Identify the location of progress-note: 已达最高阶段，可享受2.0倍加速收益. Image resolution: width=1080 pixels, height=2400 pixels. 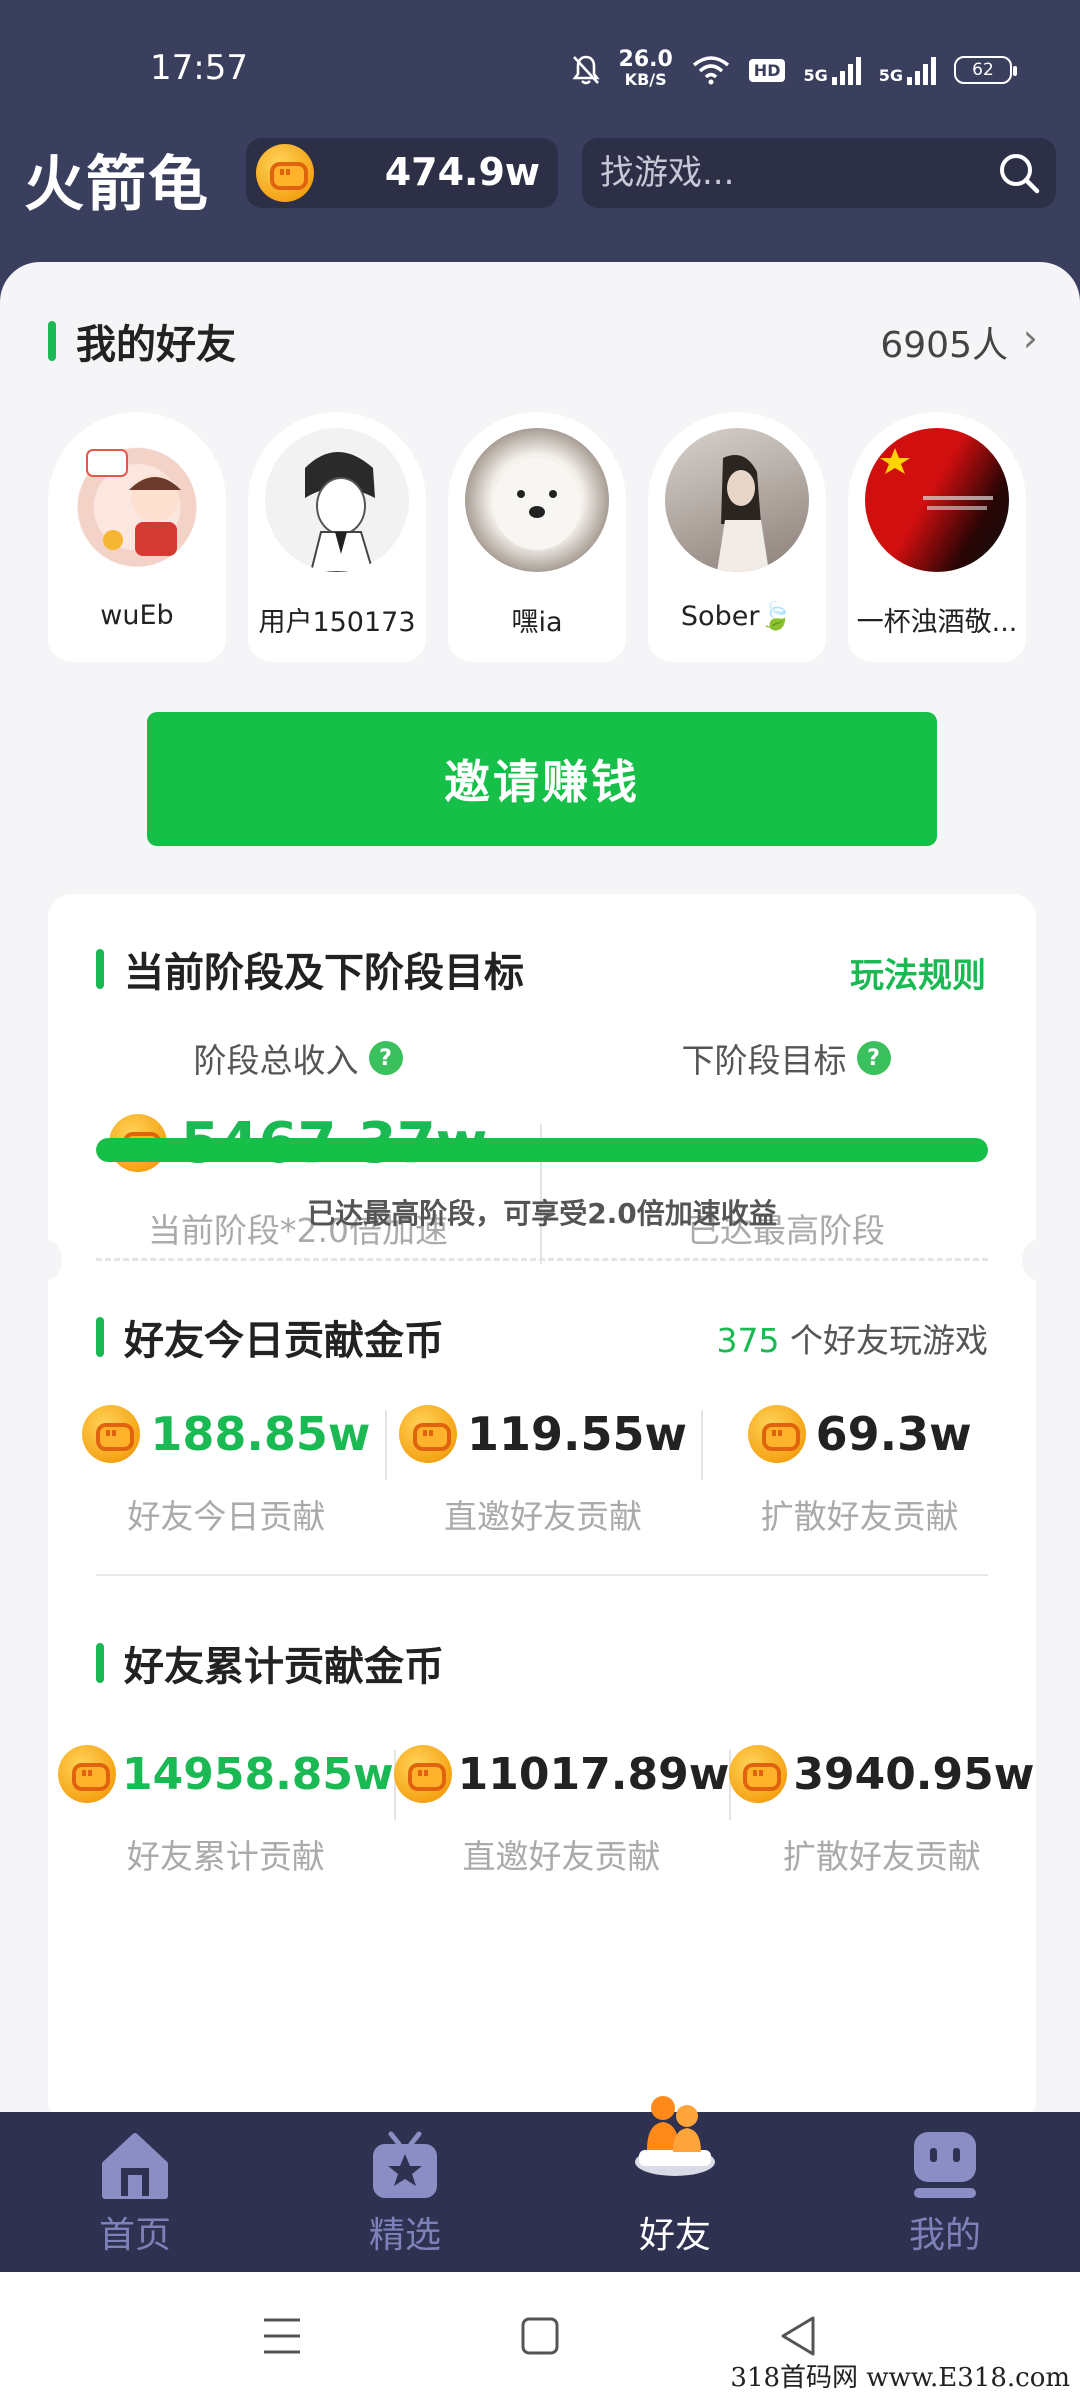
(542, 1213).